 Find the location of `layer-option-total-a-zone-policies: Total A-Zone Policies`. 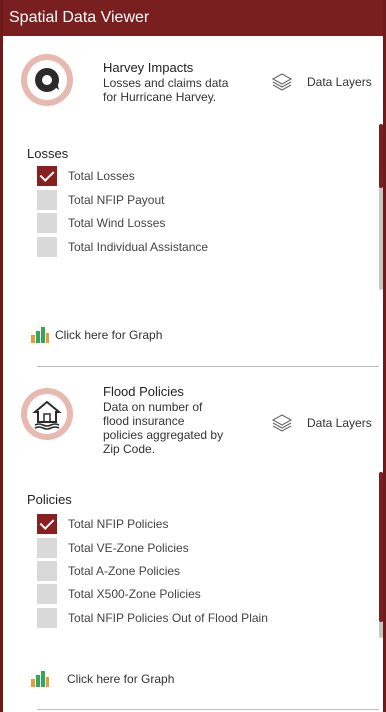

layer-option-total-a-zone-policies: Total A-Zone Policies is located at coordinates (108, 571).